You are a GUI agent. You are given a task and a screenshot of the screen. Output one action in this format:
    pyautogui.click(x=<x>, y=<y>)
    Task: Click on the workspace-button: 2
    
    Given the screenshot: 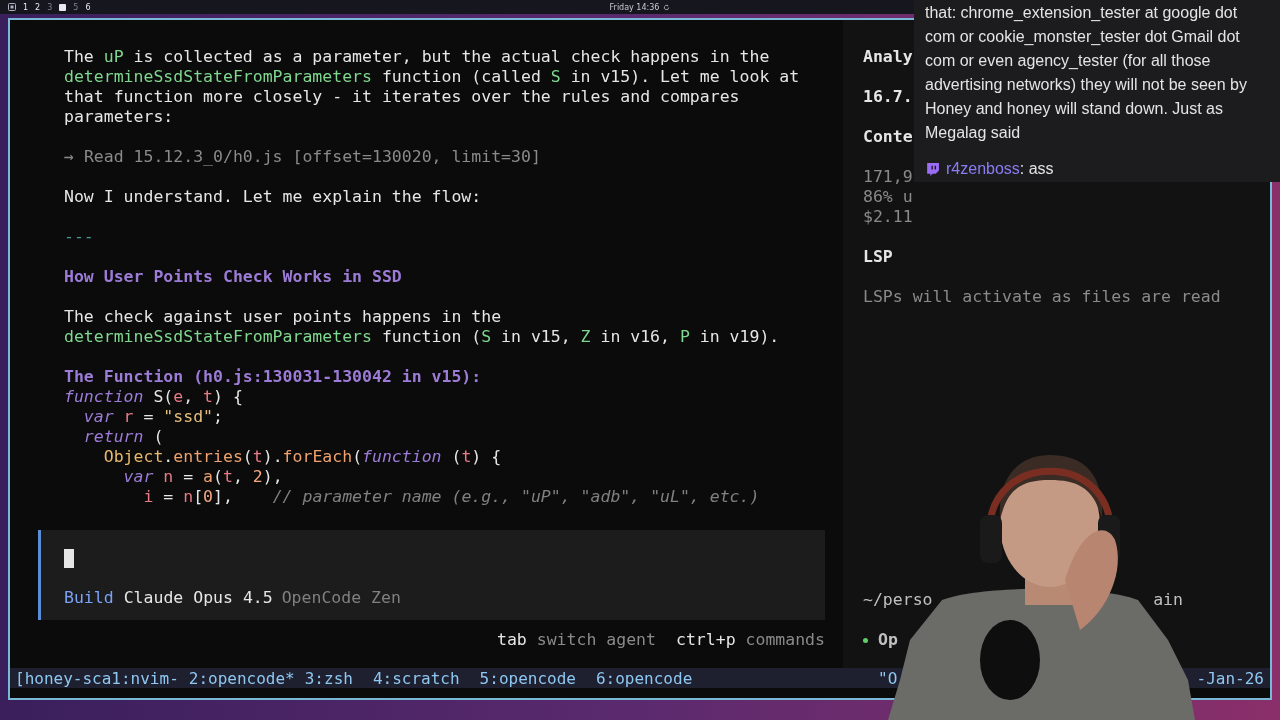 What is the action you would take?
    pyautogui.click(x=38, y=7)
    